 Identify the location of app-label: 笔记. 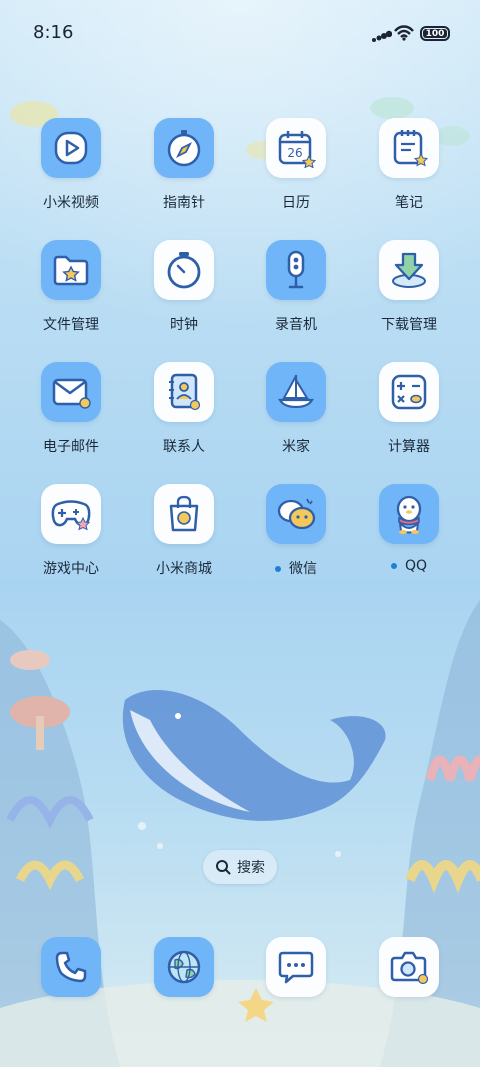
(409, 203).